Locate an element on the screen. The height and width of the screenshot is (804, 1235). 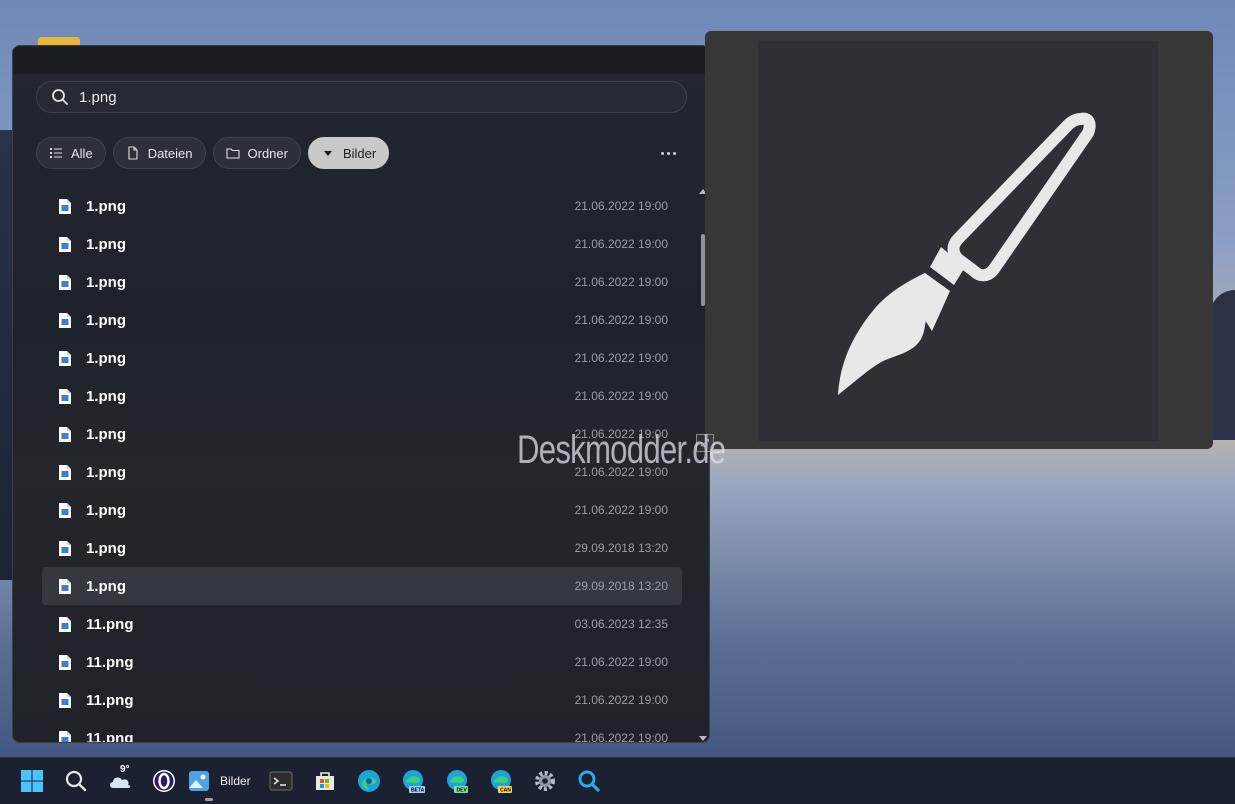
filter-bar: Alle Dateien Ordner Bilder is located at coordinates (213, 153).